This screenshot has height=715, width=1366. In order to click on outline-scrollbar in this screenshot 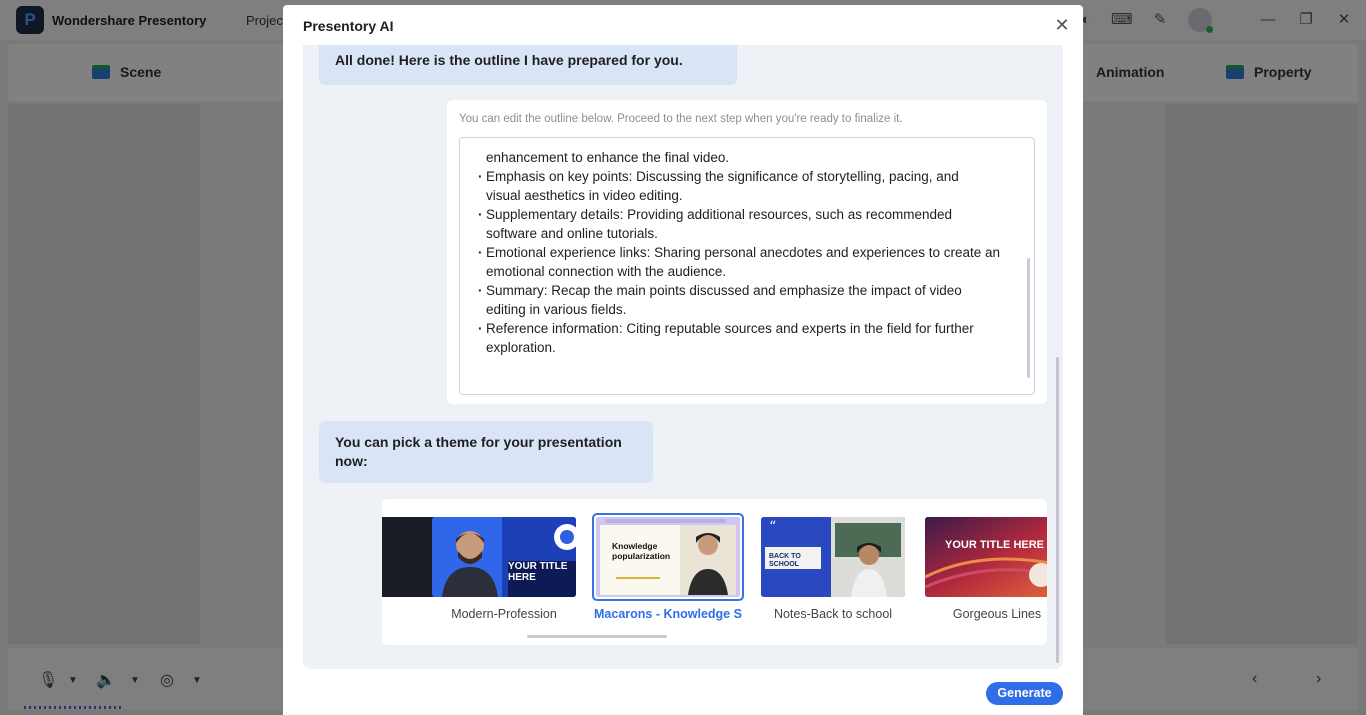, I will do `click(1028, 318)`.